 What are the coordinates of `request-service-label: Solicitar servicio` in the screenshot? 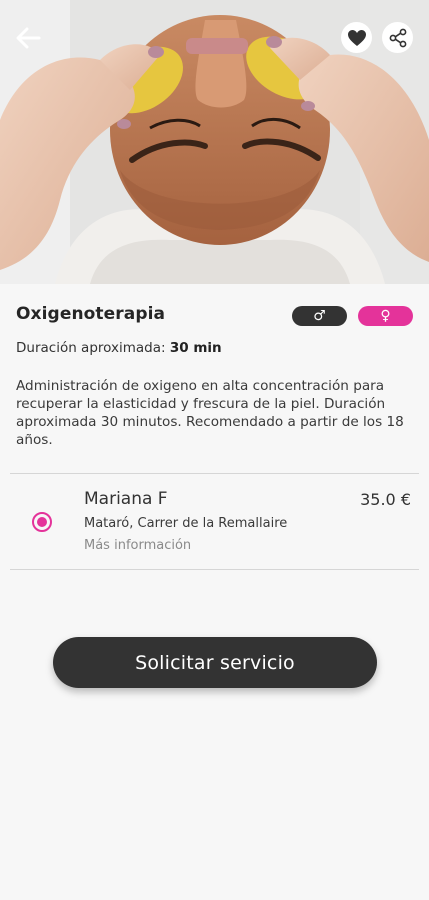 It's located at (215, 662).